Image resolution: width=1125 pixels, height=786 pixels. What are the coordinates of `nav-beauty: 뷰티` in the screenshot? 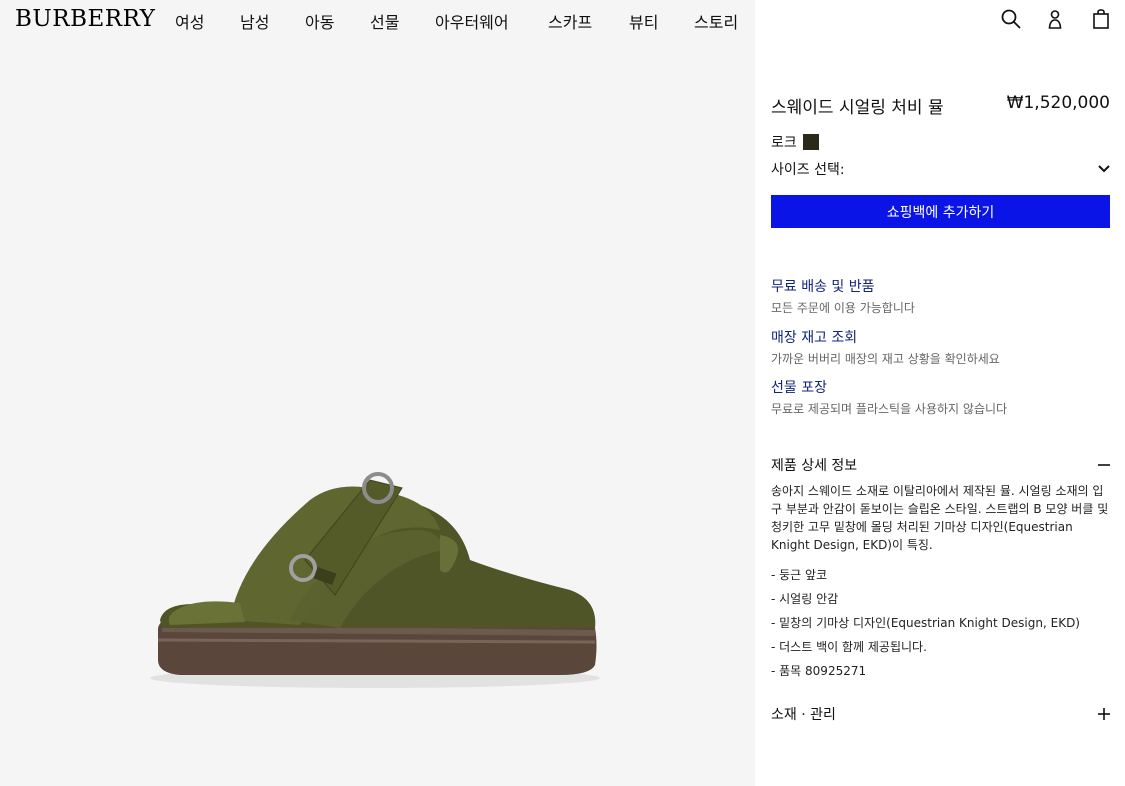 It's located at (643, 21).